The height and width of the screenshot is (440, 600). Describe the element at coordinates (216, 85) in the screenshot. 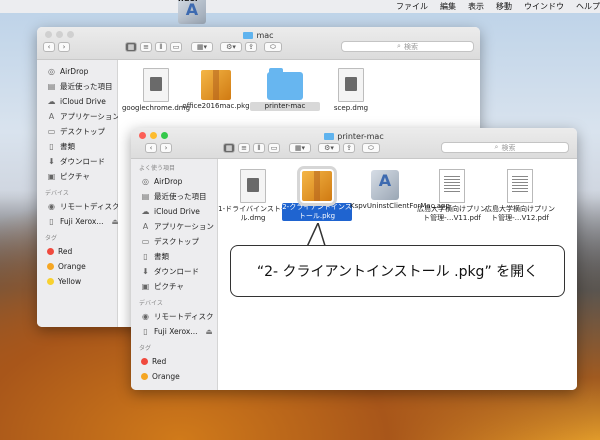

I see `package-icon` at that location.